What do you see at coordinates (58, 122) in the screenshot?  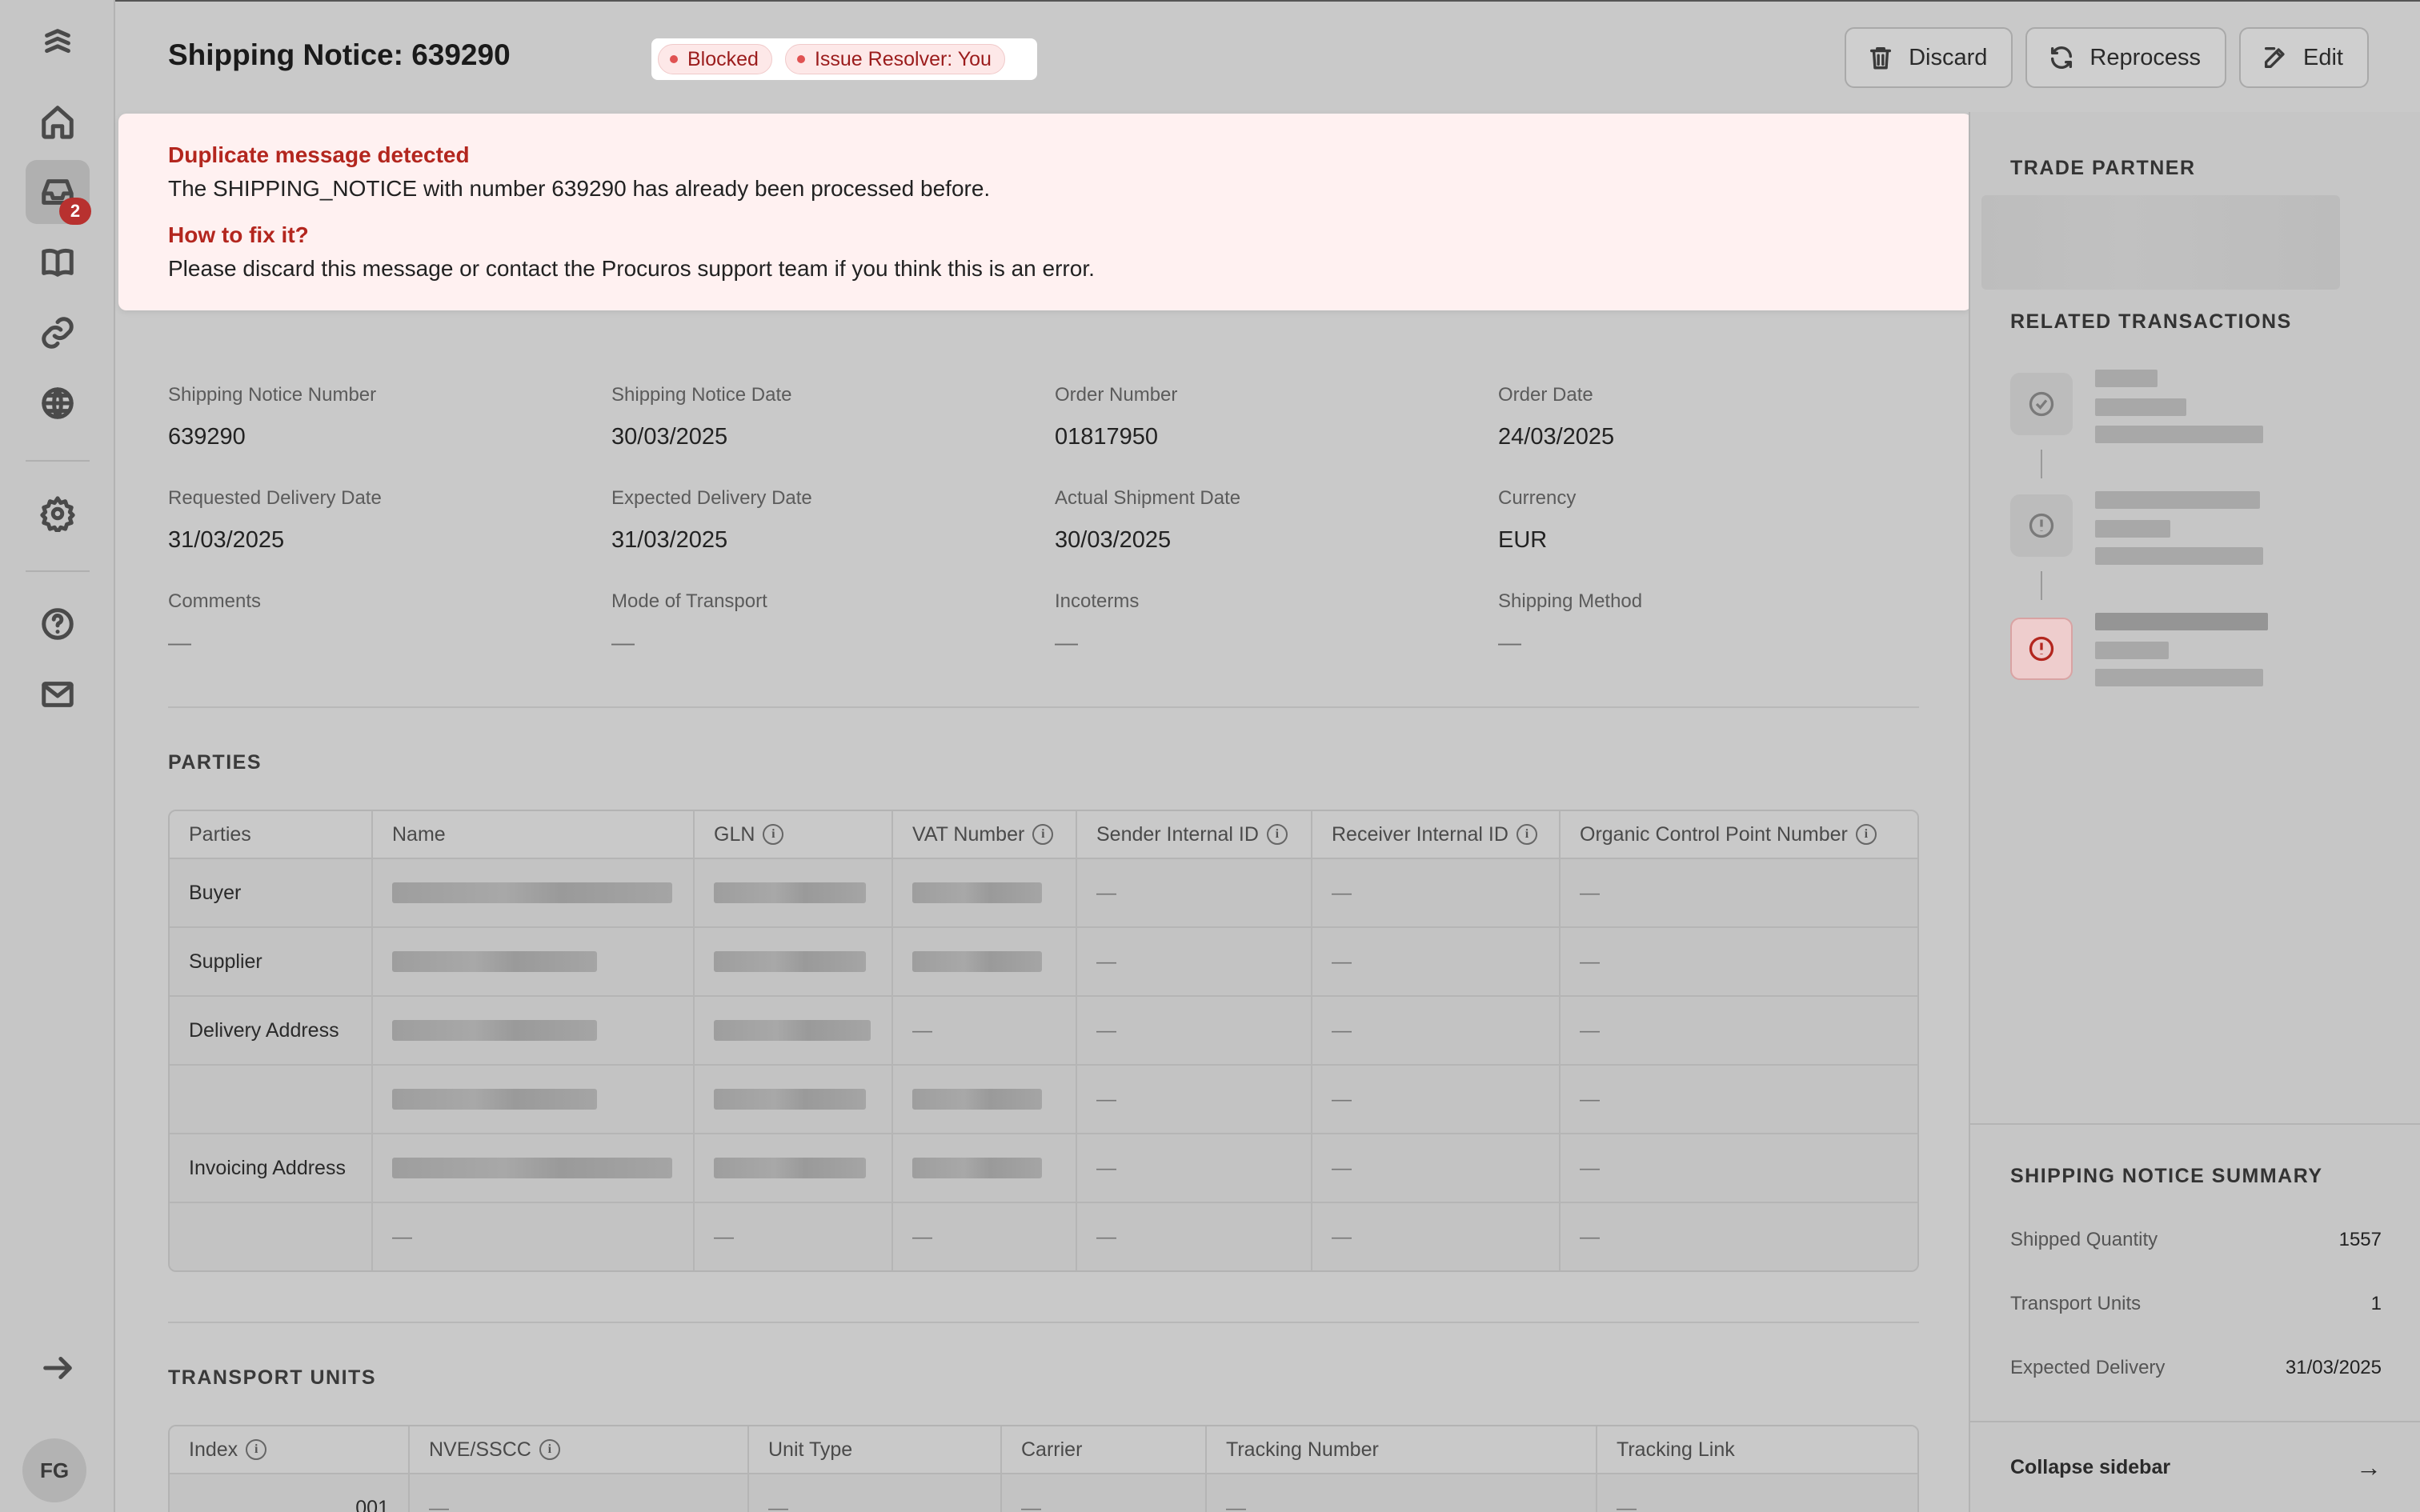 I see `home-icon` at bounding box center [58, 122].